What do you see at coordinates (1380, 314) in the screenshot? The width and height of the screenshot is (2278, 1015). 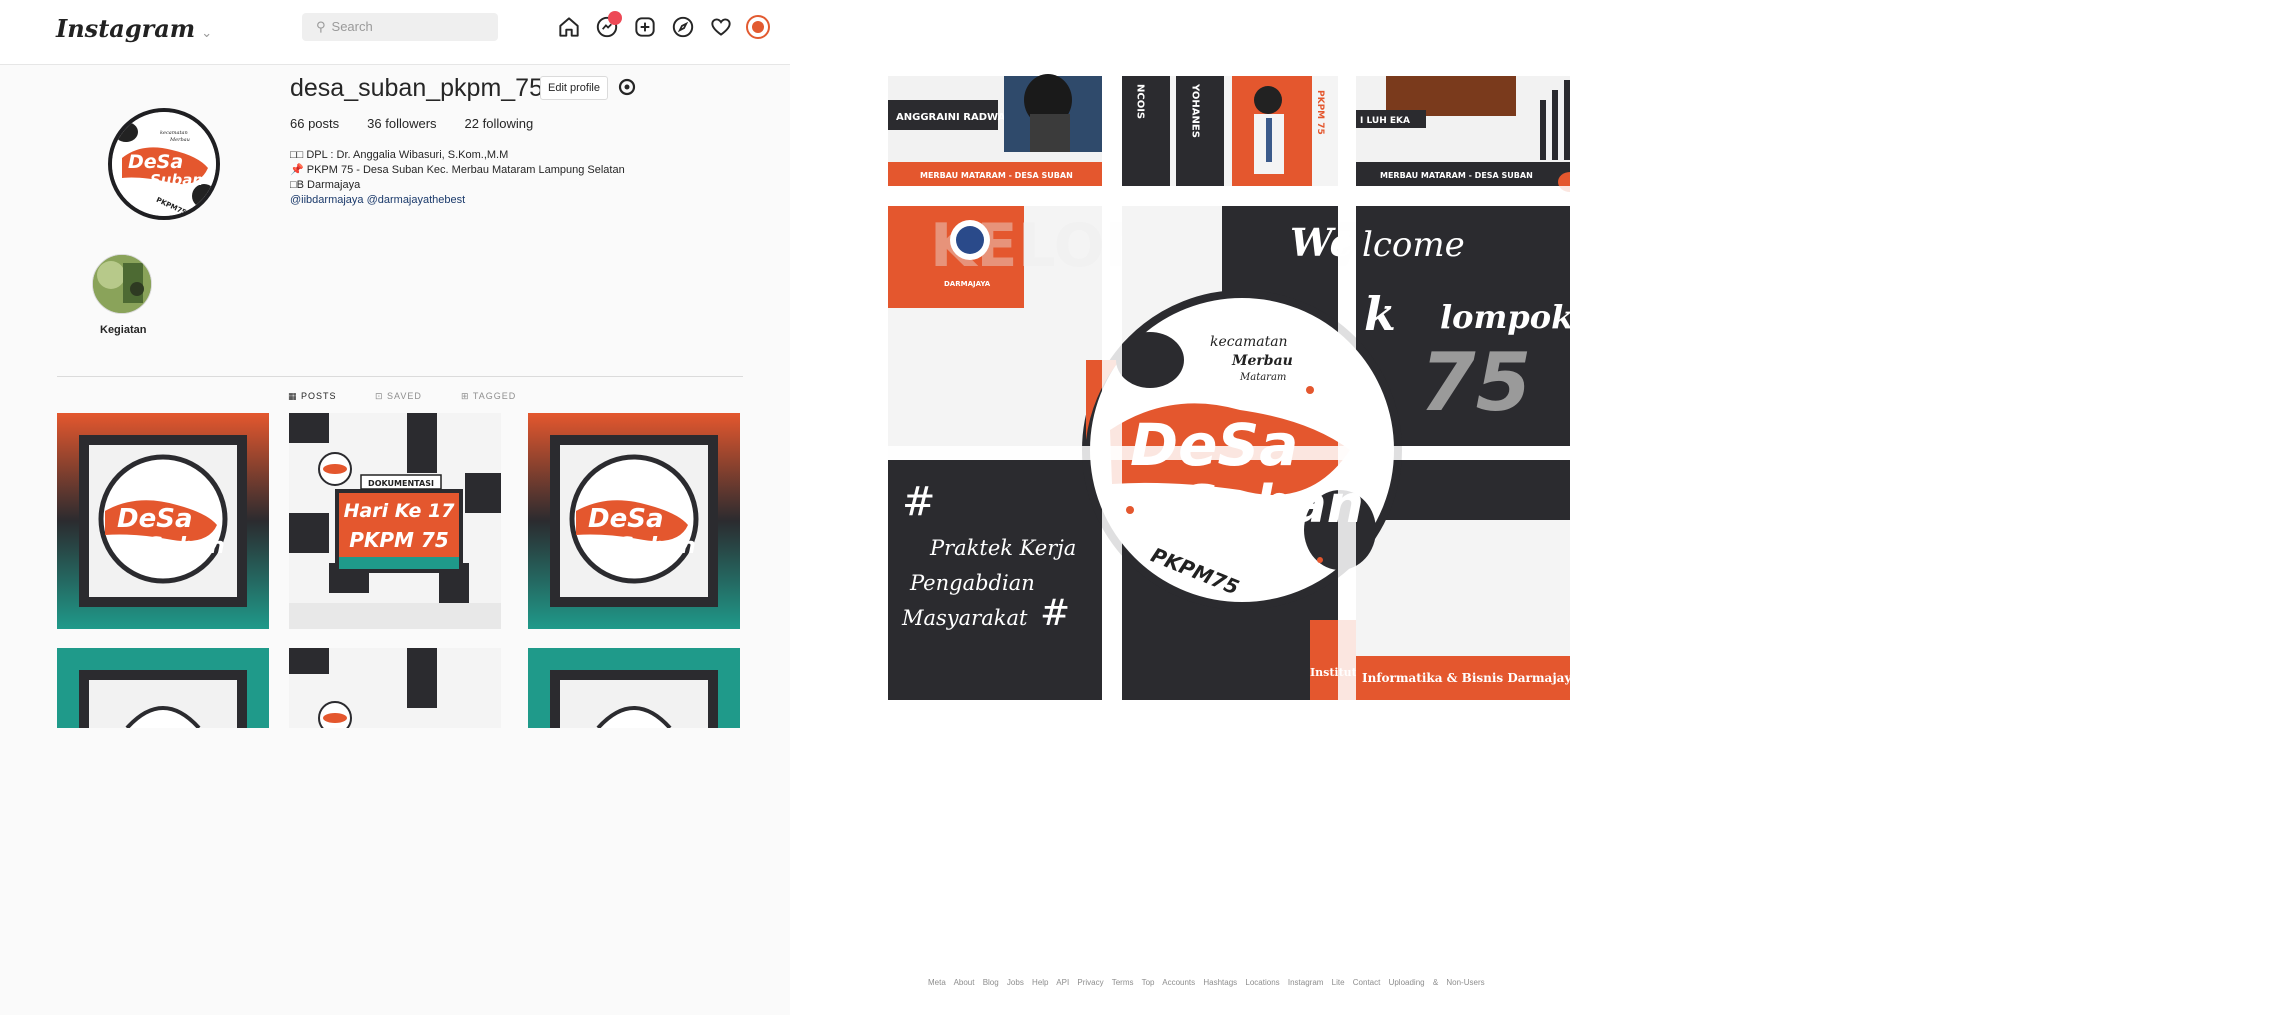 I see `svg-text: k` at bounding box center [1380, 314].